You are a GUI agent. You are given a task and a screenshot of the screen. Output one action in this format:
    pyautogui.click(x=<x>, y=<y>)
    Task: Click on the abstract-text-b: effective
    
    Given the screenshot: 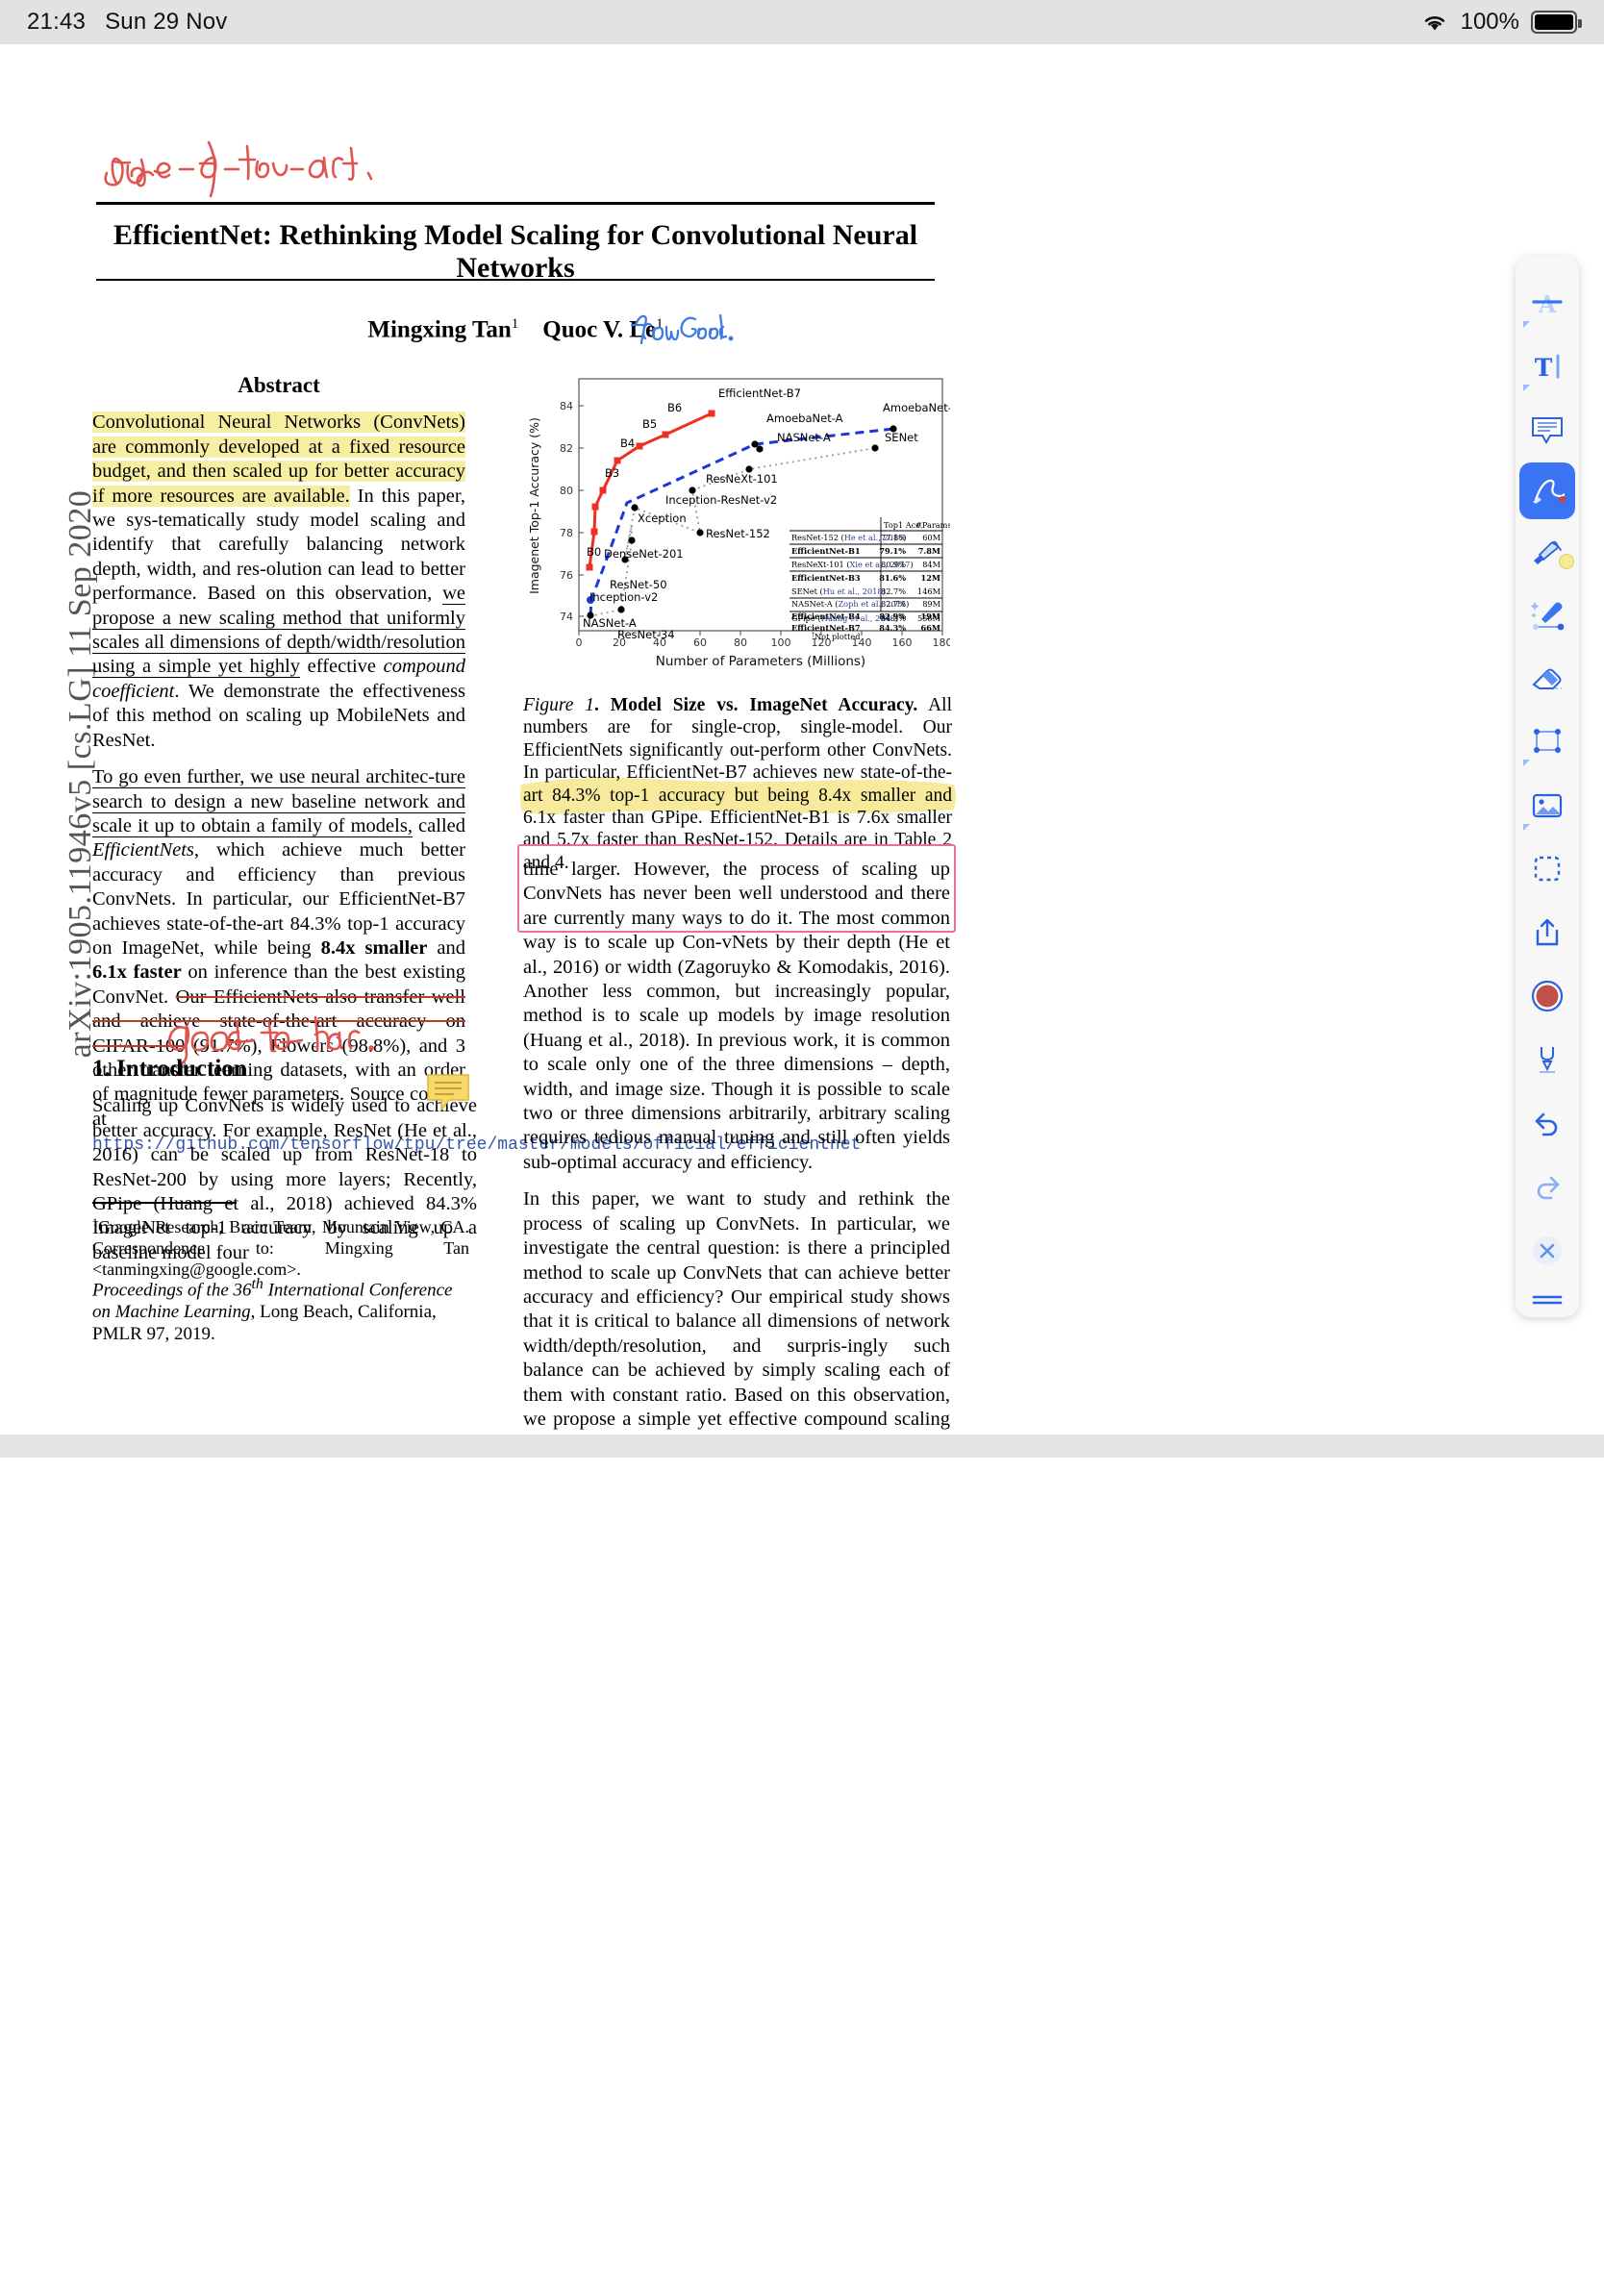 What is the action you would take?
    pyautogui.click(x=342, y=667)
    